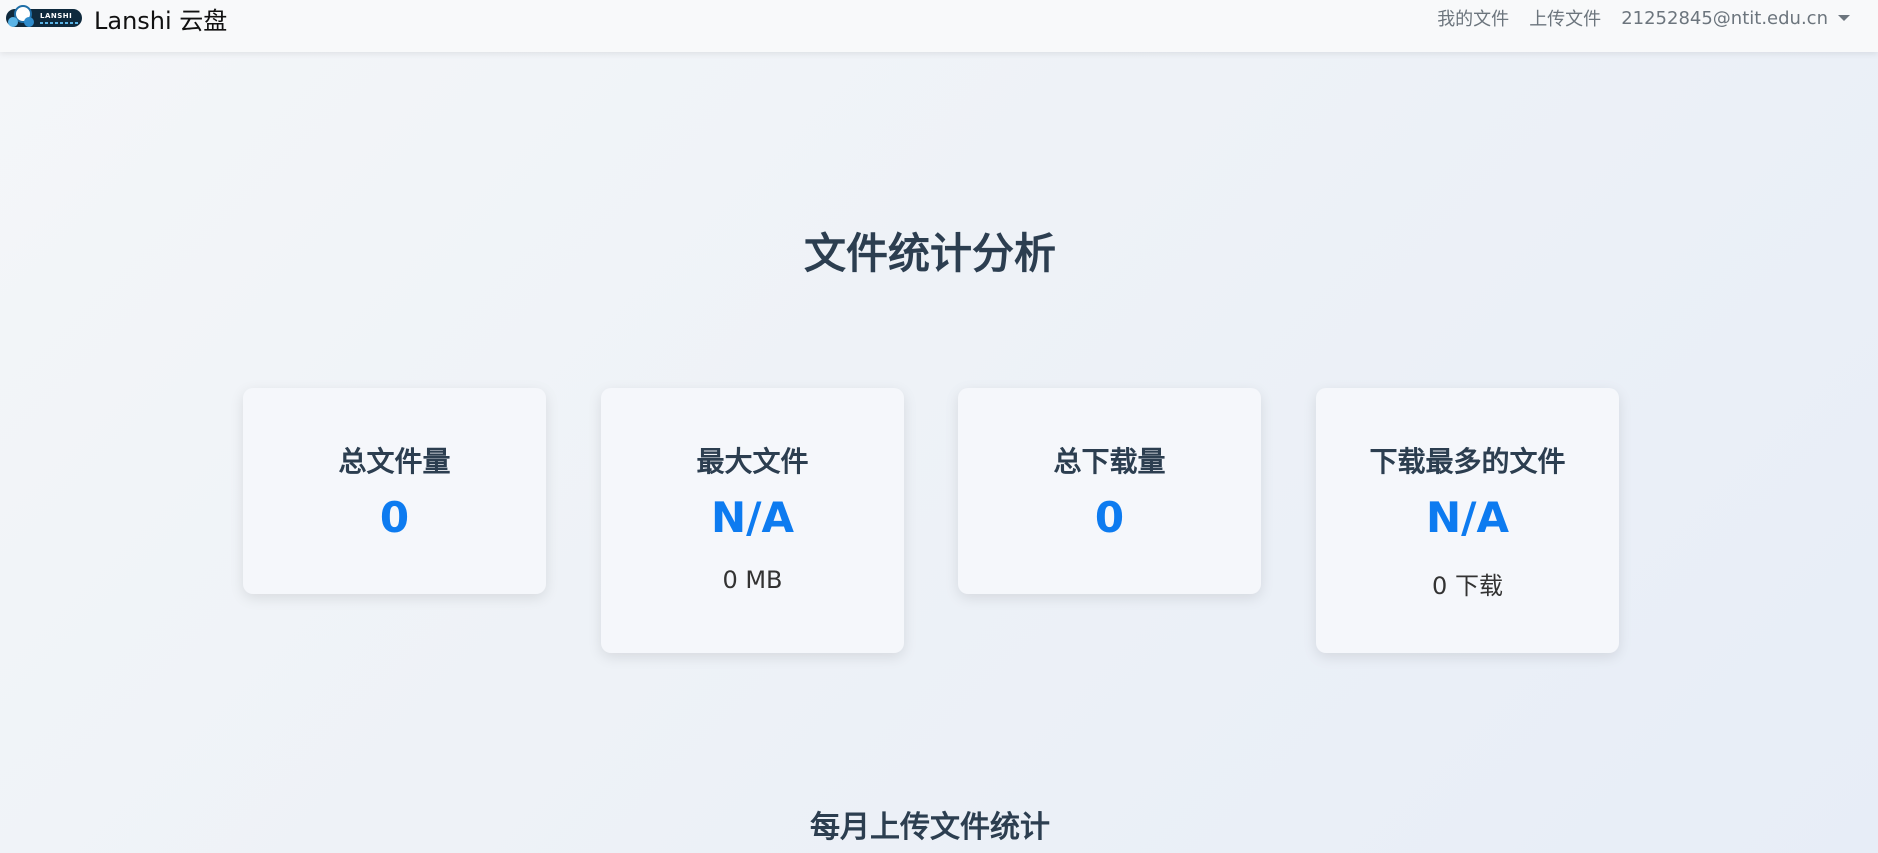 Image resolution: width=1878 pixels, height=853 pixels. I want to click on brand-name: Lanshi 云盘, so click(161, 20).